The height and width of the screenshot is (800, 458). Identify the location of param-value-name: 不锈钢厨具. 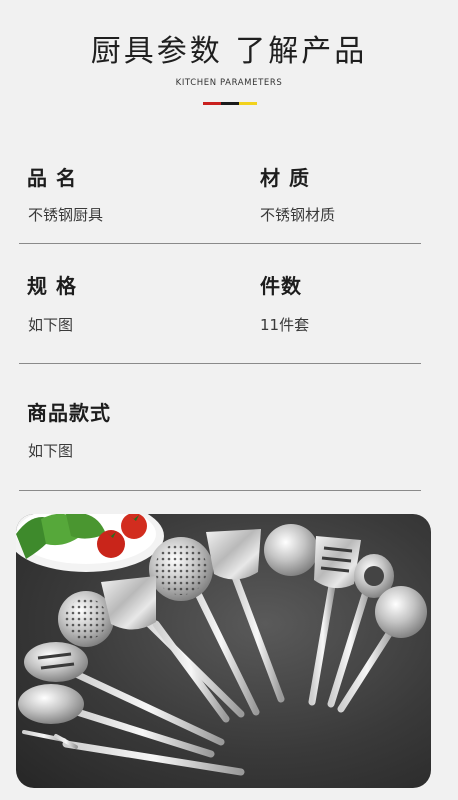
(66, 215).